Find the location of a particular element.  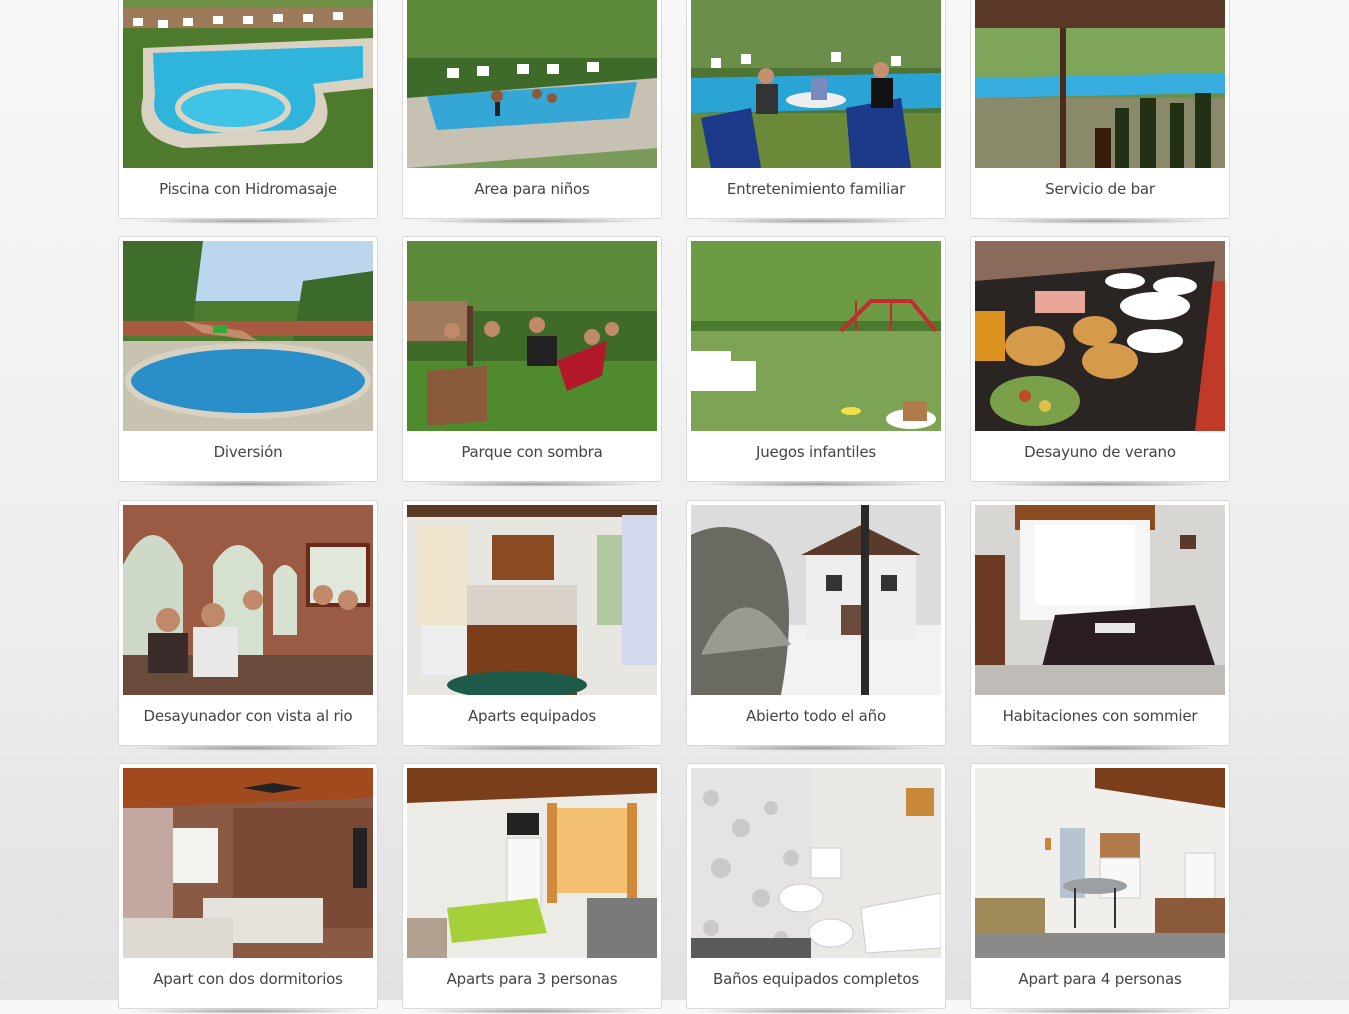

gallery-caption: Diversión is located at coordinates (248, 452).